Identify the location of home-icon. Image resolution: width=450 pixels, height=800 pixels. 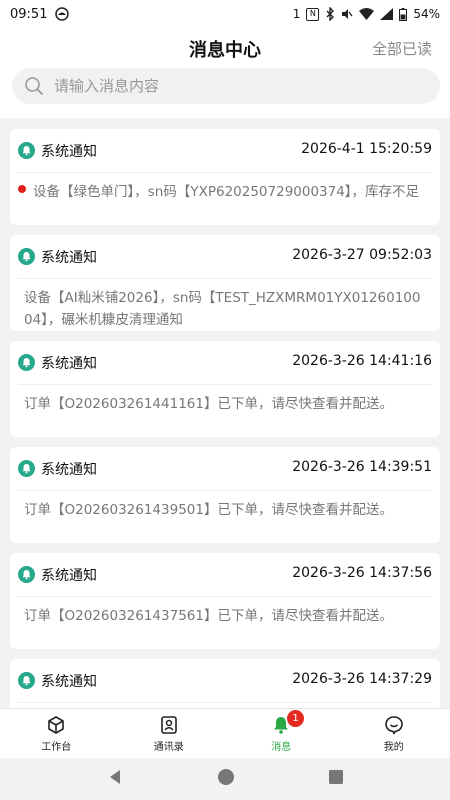
(226, 779).